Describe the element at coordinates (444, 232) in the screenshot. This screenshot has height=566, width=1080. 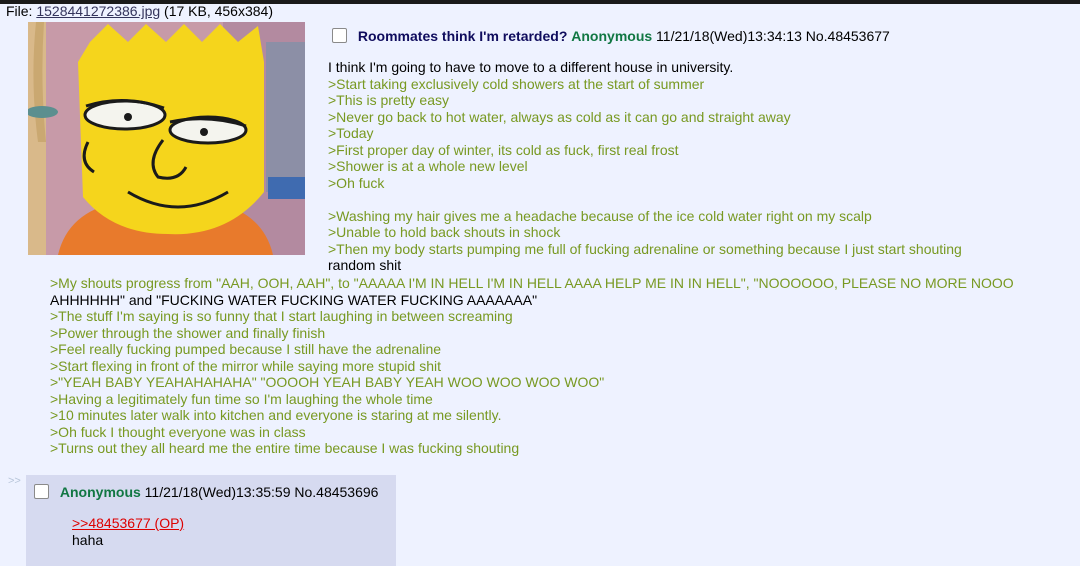
I see `greentext-line: >Unable to hold back shouts in shock` at that location.